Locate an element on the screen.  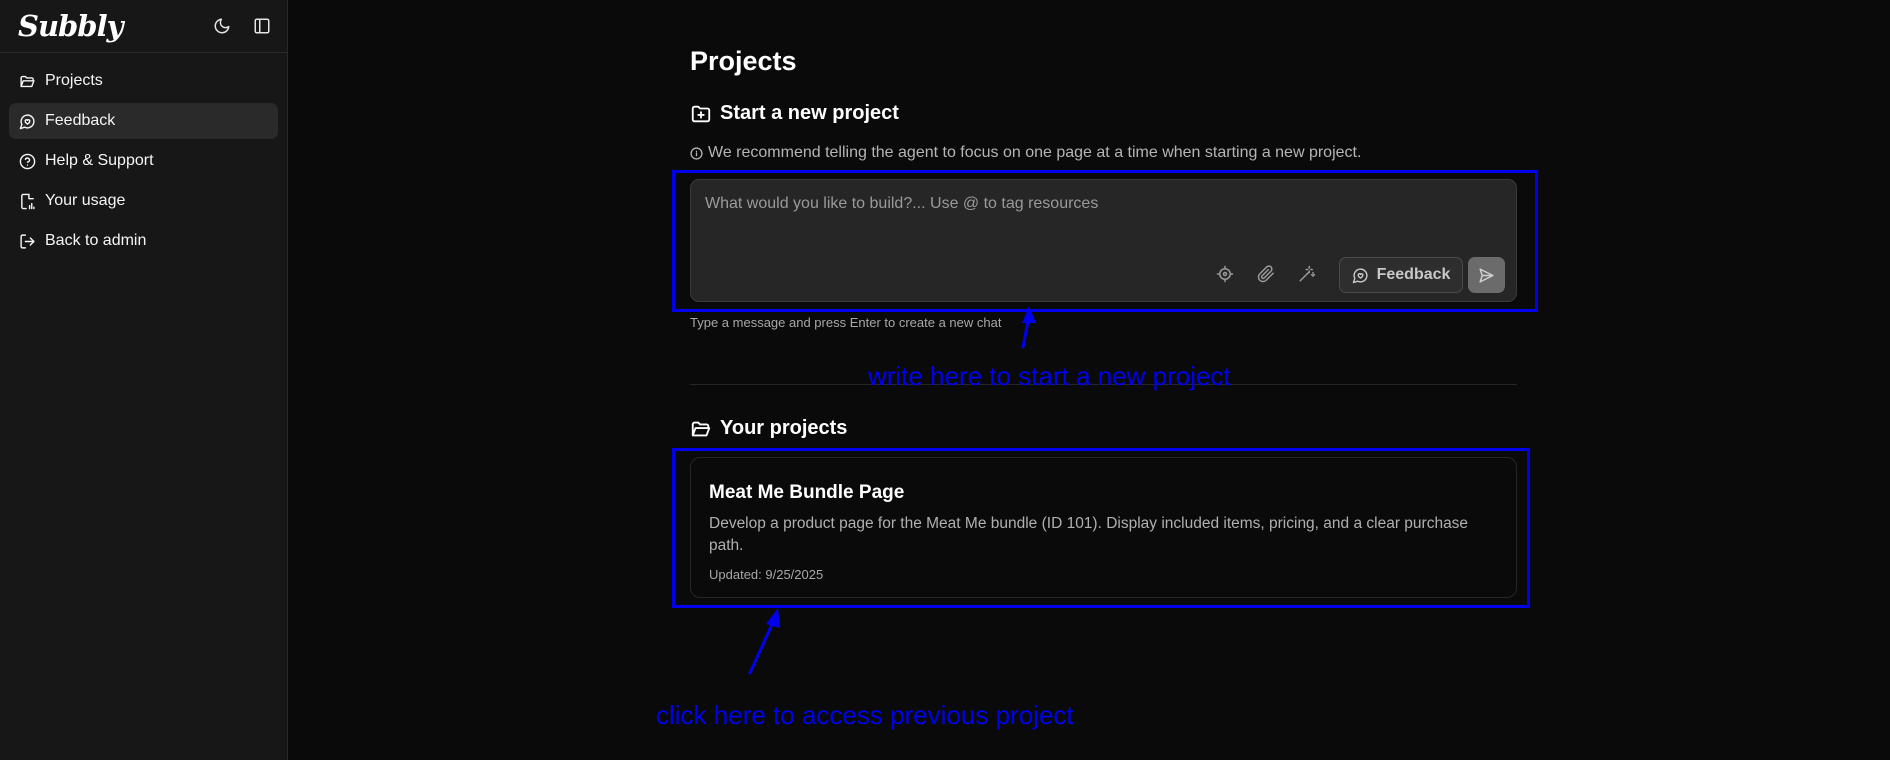
moon-icon is located at coordinates (222, 26).